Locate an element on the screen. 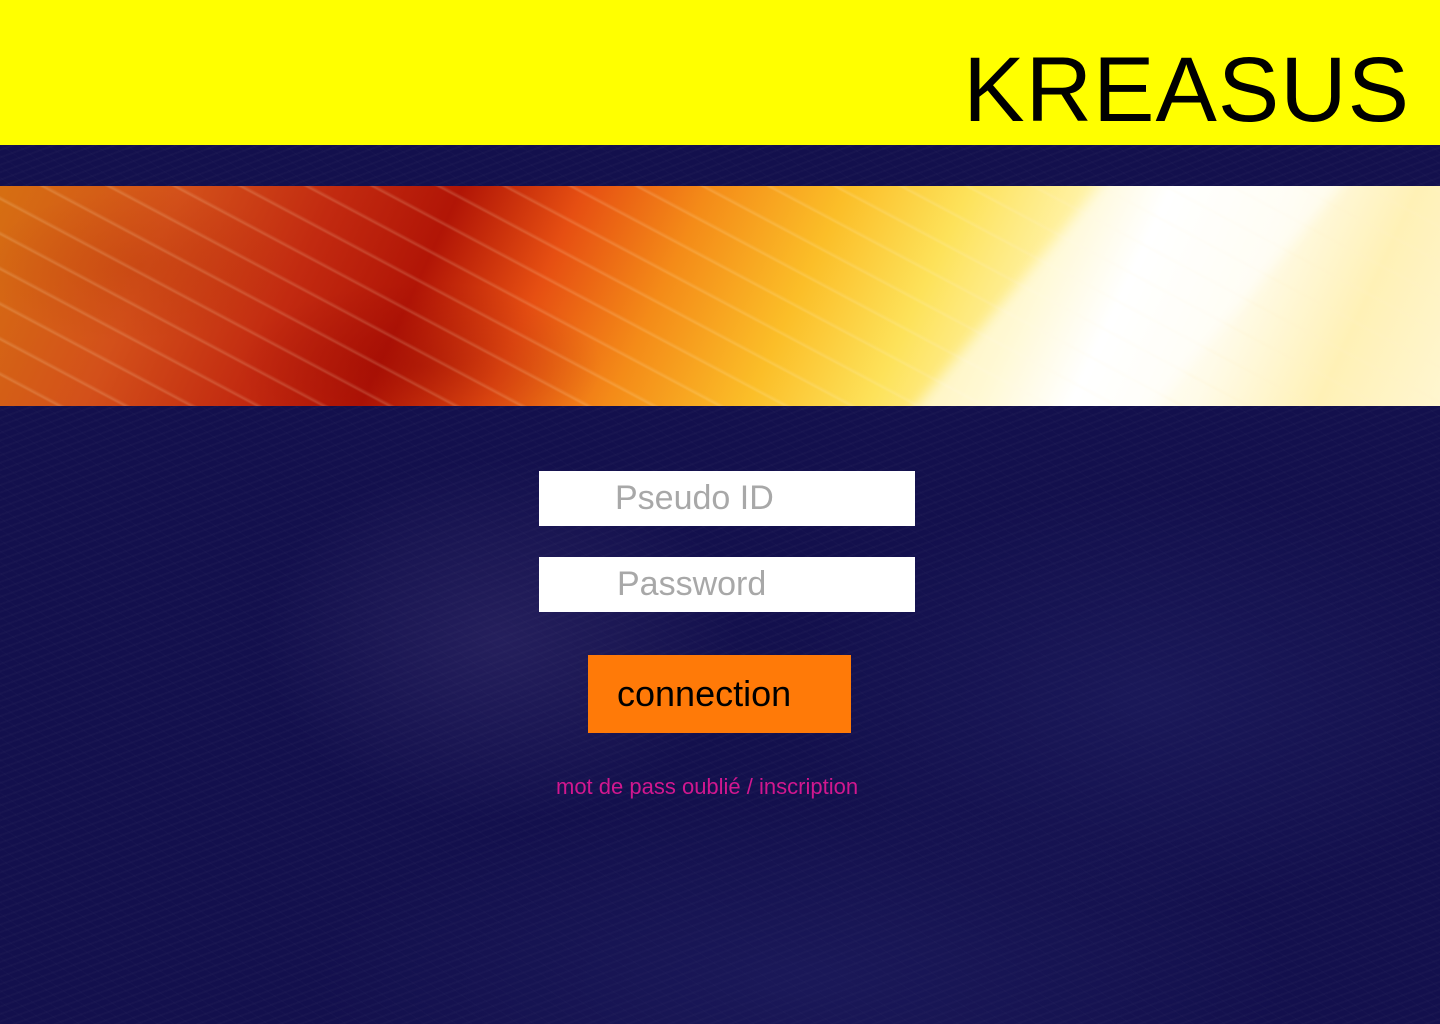  password-input is located at coordinates (727, 584).